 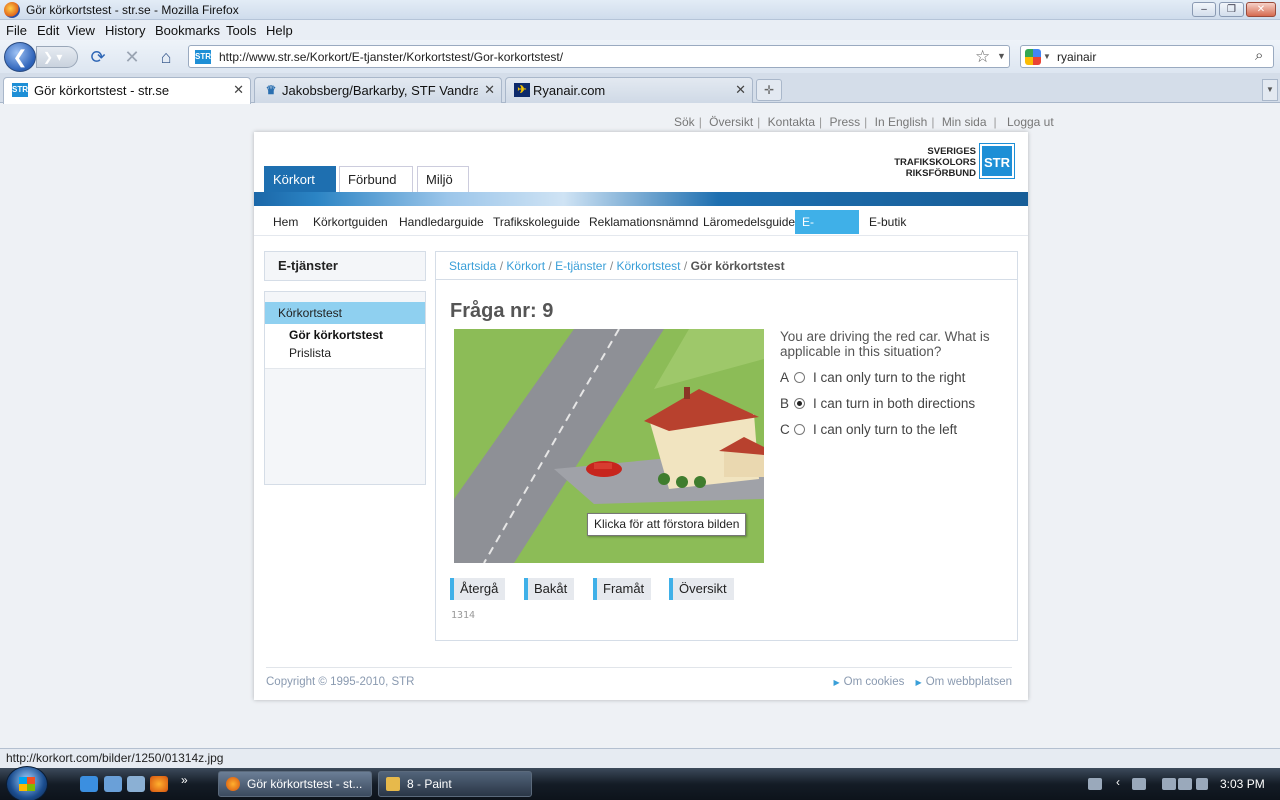 I want to click on tab-gor-korkortstest: STR Gör körkortstest - str.se ✕, so click(x=127, y=90).